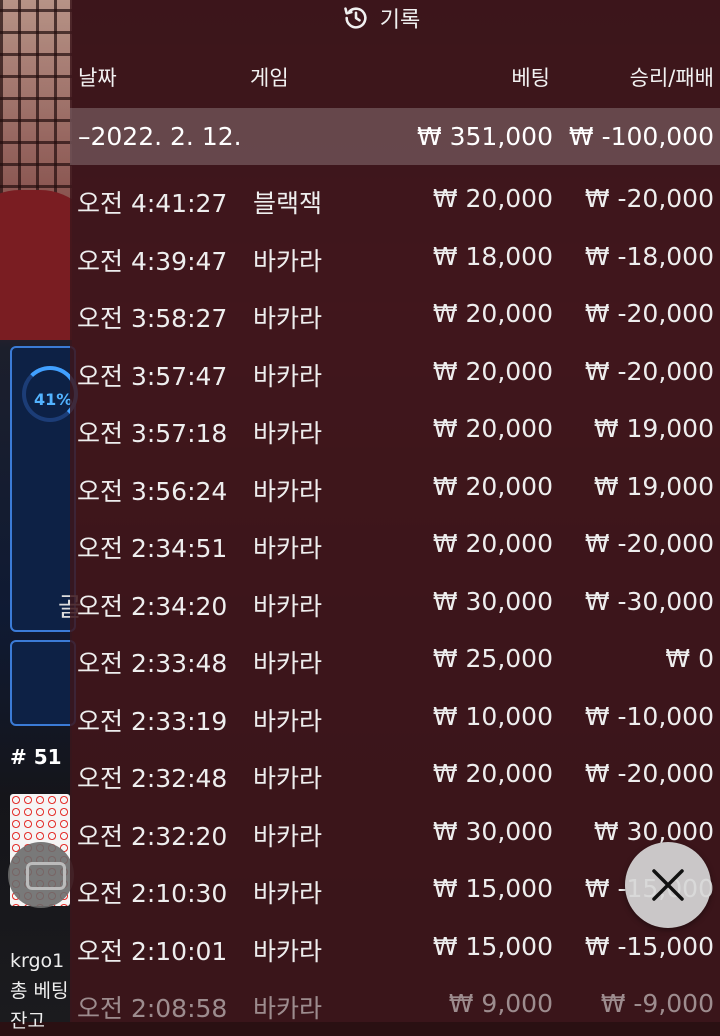 The width and height of the screenshot is (720, 1036). What do you see at coordinates (641, 136) in the screenshot?
I see `group-result-total: ₩ -100,000` at bounding box center [641, 136].